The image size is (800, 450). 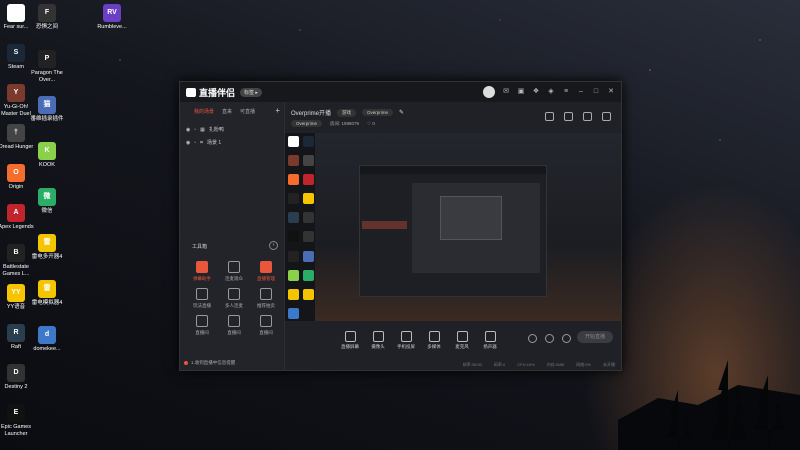 What do you see at coordinates (400, 92) in the screenshot?
I see `title-bar: 直播伴侣 标签 ▸ ✉ ▣ ❖ ◈ ≡ – □ ✕` at bounding box center [400, 92].